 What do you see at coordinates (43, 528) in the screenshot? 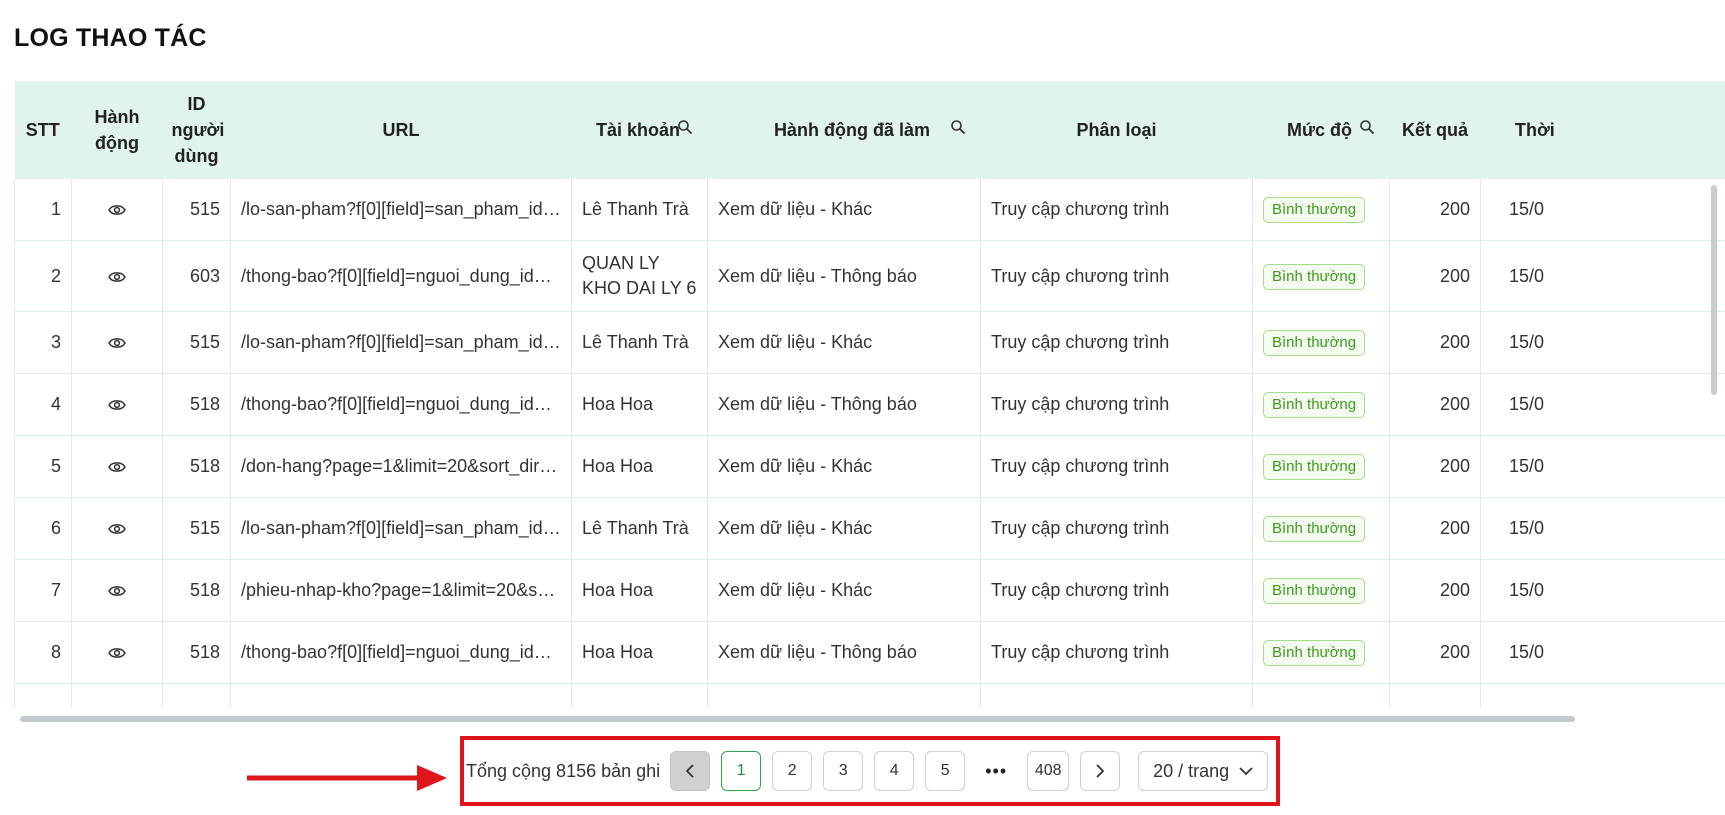
I see `cell-stt: 6` at bounding box center [43, 528].